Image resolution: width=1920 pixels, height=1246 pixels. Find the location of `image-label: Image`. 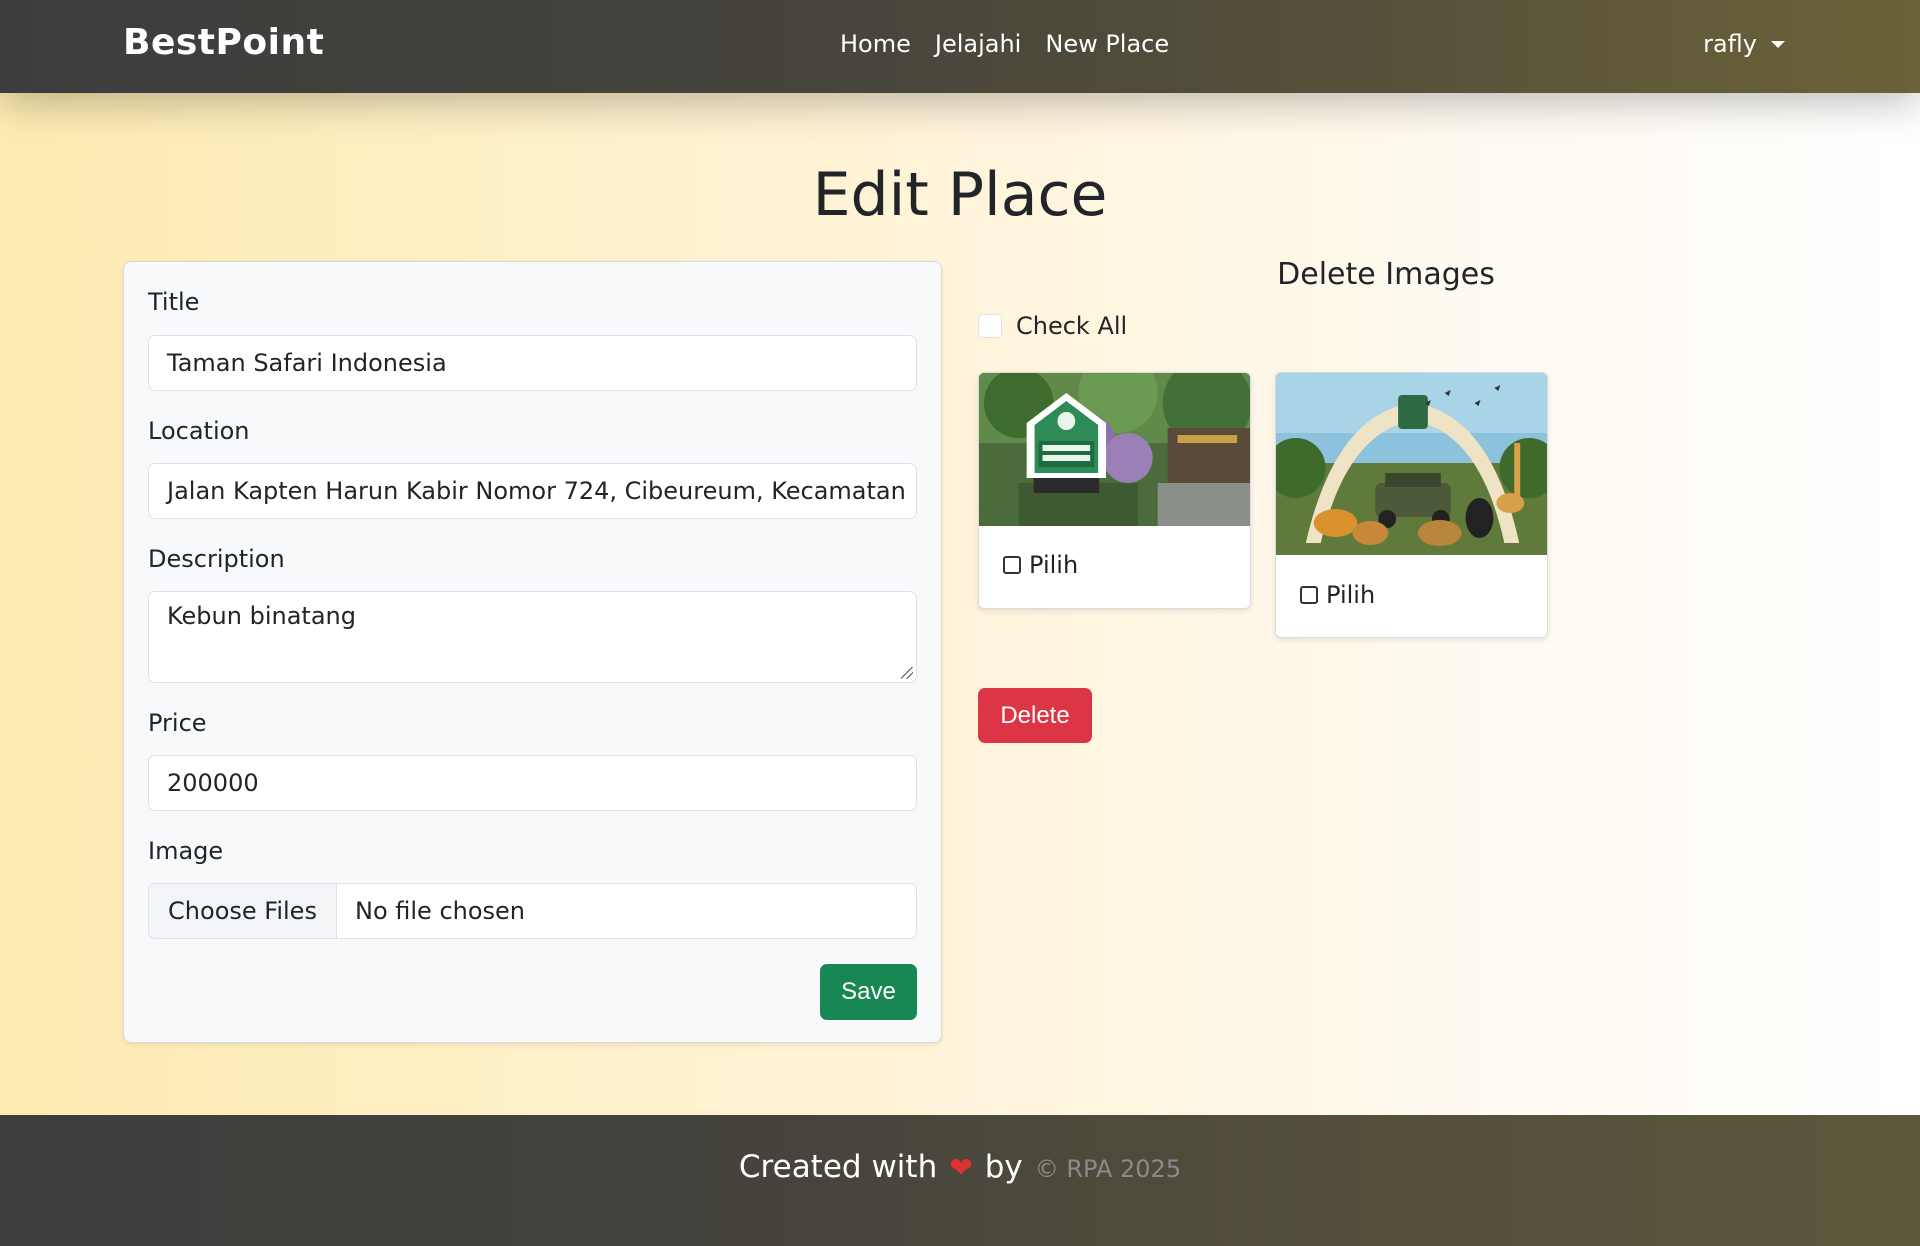

image-label: Image is located at coordinates (186, 851).